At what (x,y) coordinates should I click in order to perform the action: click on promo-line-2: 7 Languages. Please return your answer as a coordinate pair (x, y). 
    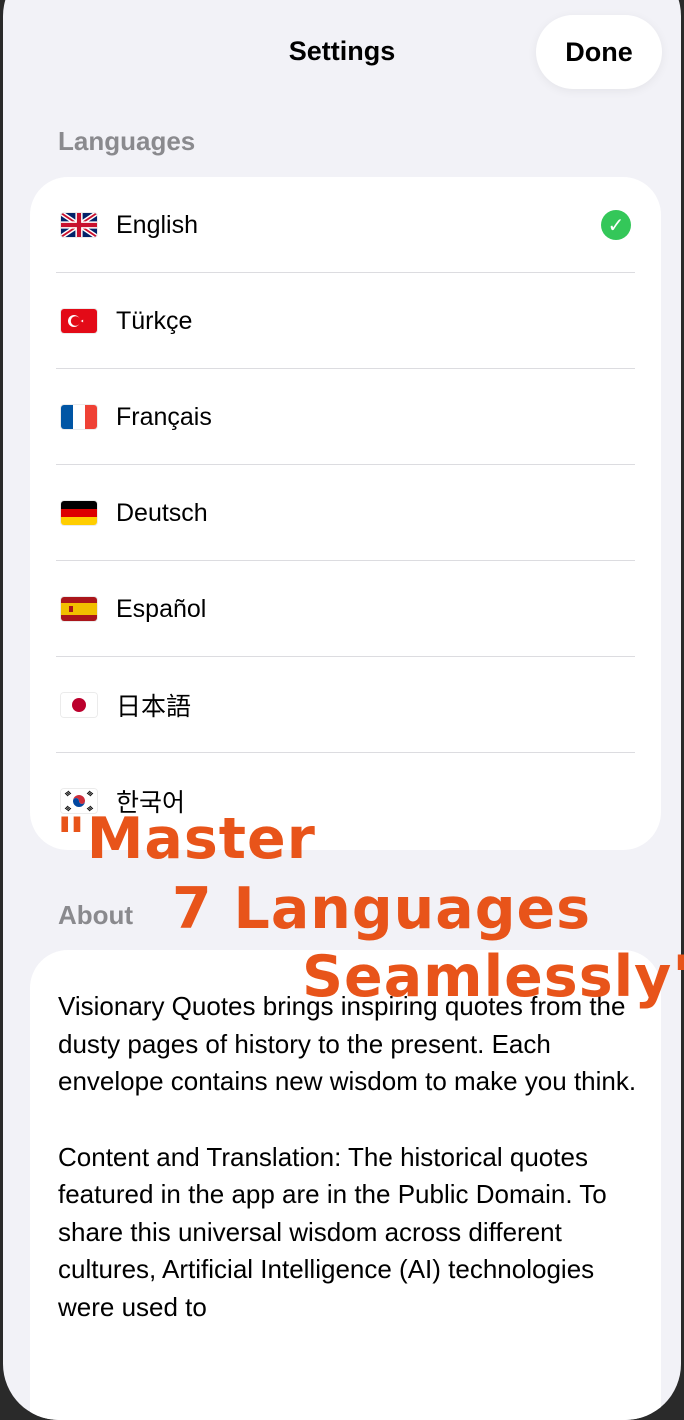
    Looking at the image, I should click on (382, 909).